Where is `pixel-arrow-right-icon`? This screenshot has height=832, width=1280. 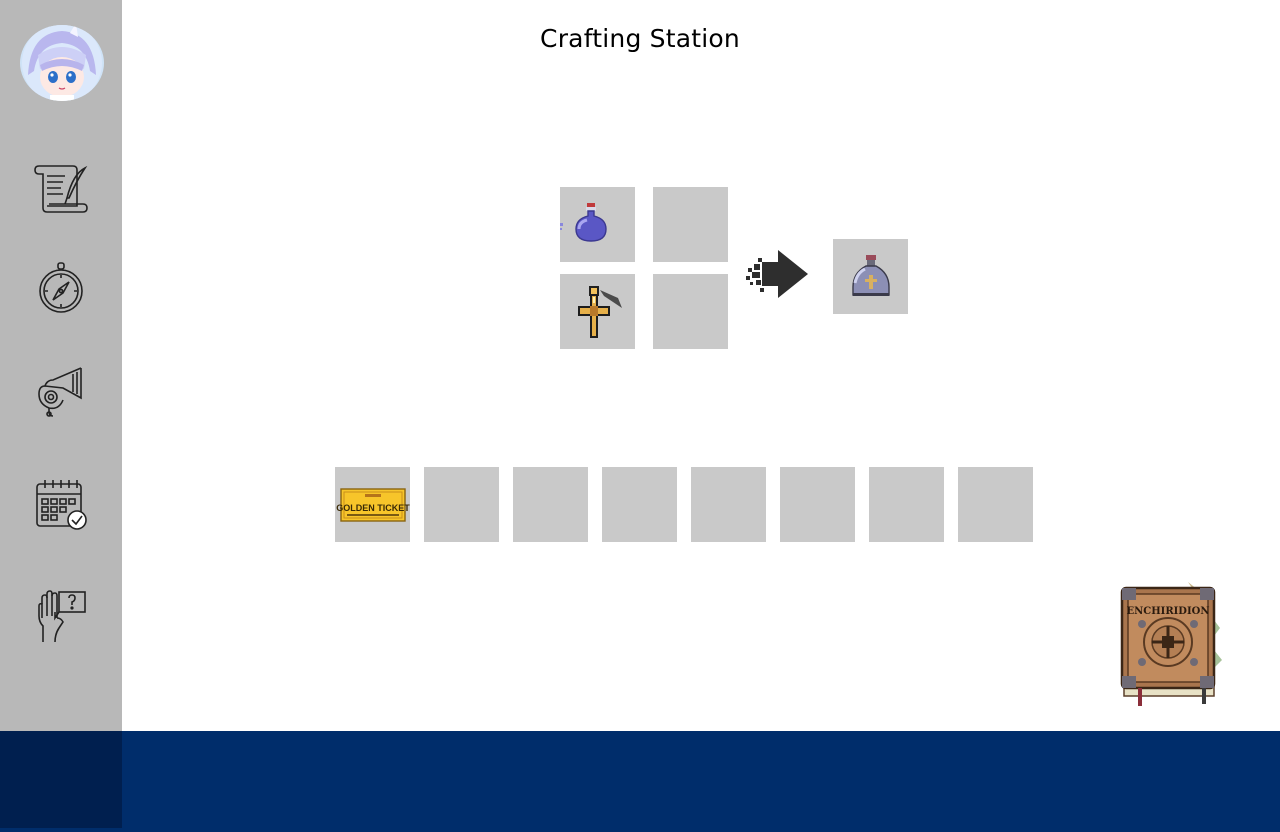
pixel-arrow-right-icon is located at coordinates (777, 274).